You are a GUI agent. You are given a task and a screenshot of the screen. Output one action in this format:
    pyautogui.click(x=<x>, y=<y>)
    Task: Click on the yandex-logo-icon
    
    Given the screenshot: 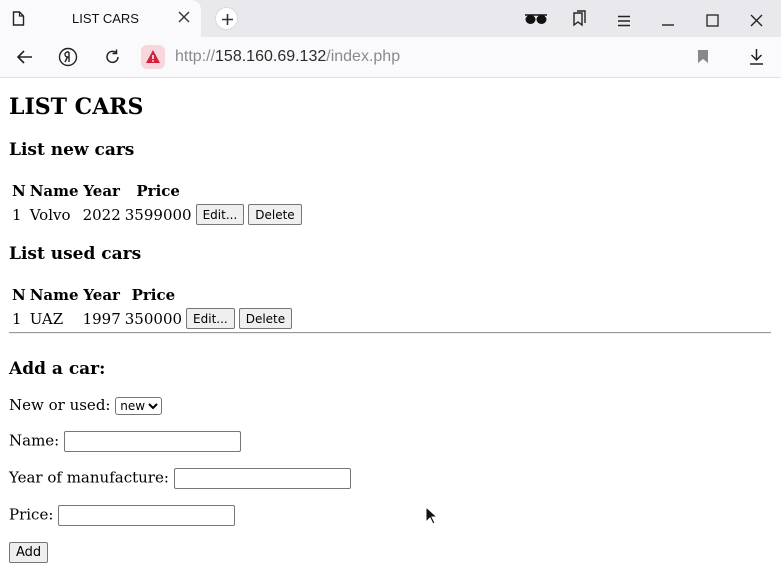 What is the action you would take?
    pyautogui.click(x=68, y=59)
    